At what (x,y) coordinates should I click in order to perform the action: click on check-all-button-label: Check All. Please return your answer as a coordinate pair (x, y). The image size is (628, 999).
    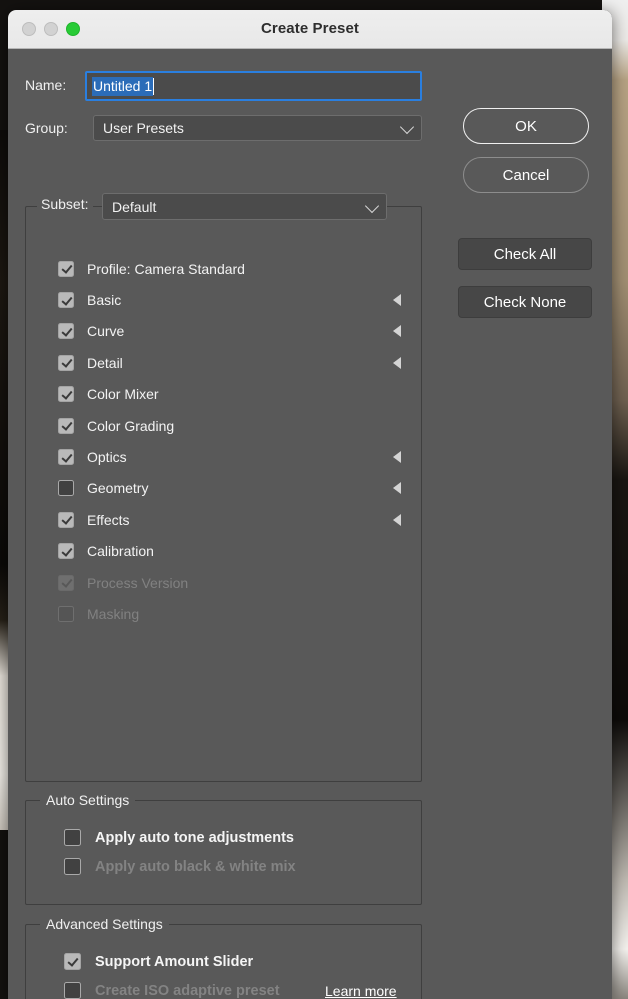
    Looking at the image, I should click on (525, 254).